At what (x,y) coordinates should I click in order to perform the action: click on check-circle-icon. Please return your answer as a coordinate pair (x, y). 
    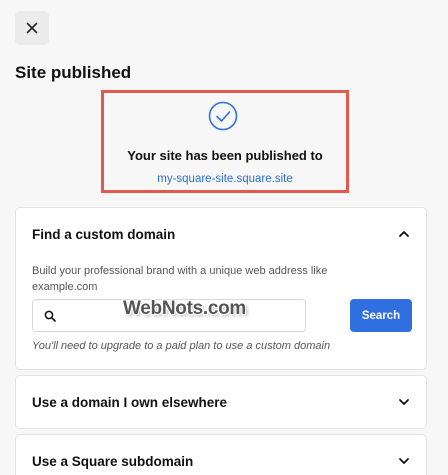
    Looking at the image, I should click on (223, 116).